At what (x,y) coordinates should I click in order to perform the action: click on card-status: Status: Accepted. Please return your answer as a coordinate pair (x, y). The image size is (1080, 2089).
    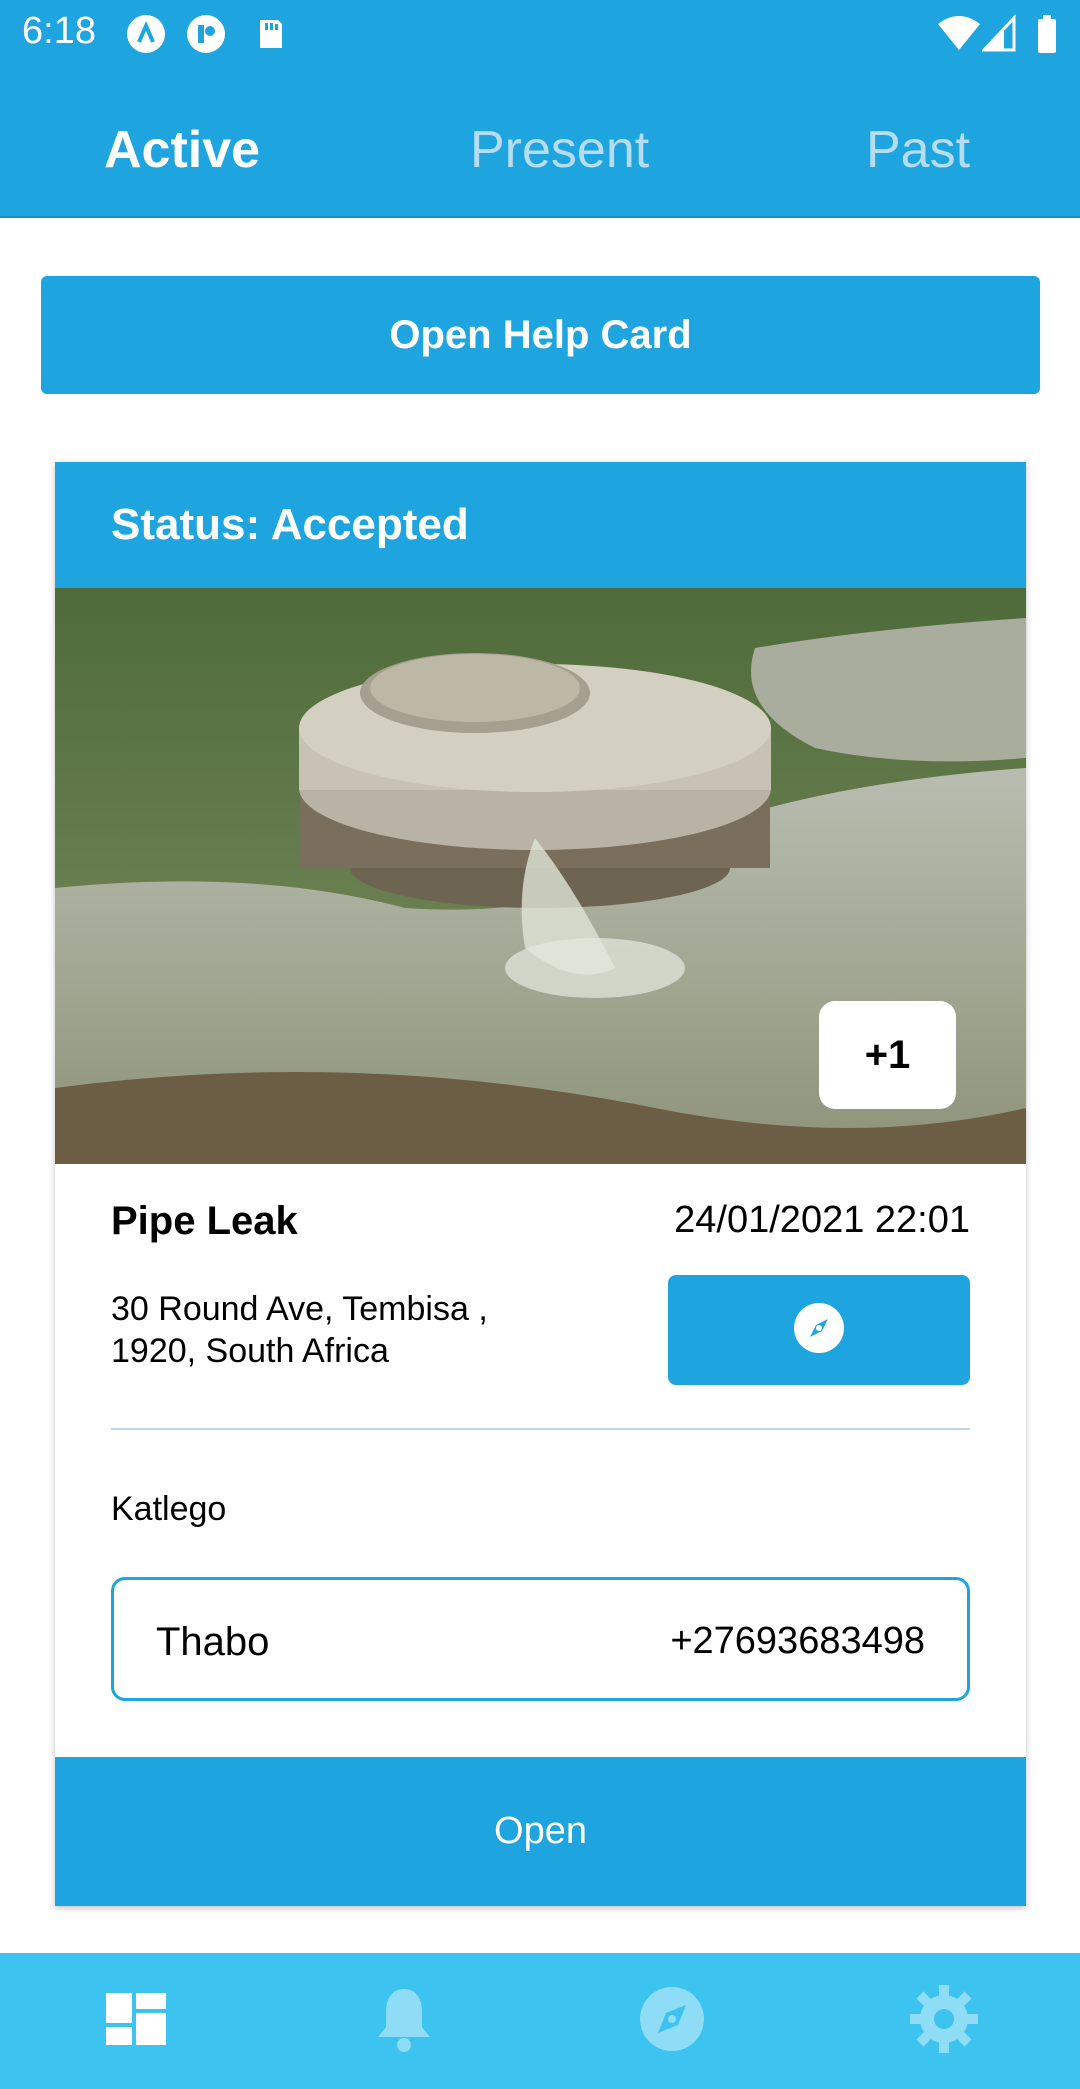
    Looking at the image, I should click on (540, 525).